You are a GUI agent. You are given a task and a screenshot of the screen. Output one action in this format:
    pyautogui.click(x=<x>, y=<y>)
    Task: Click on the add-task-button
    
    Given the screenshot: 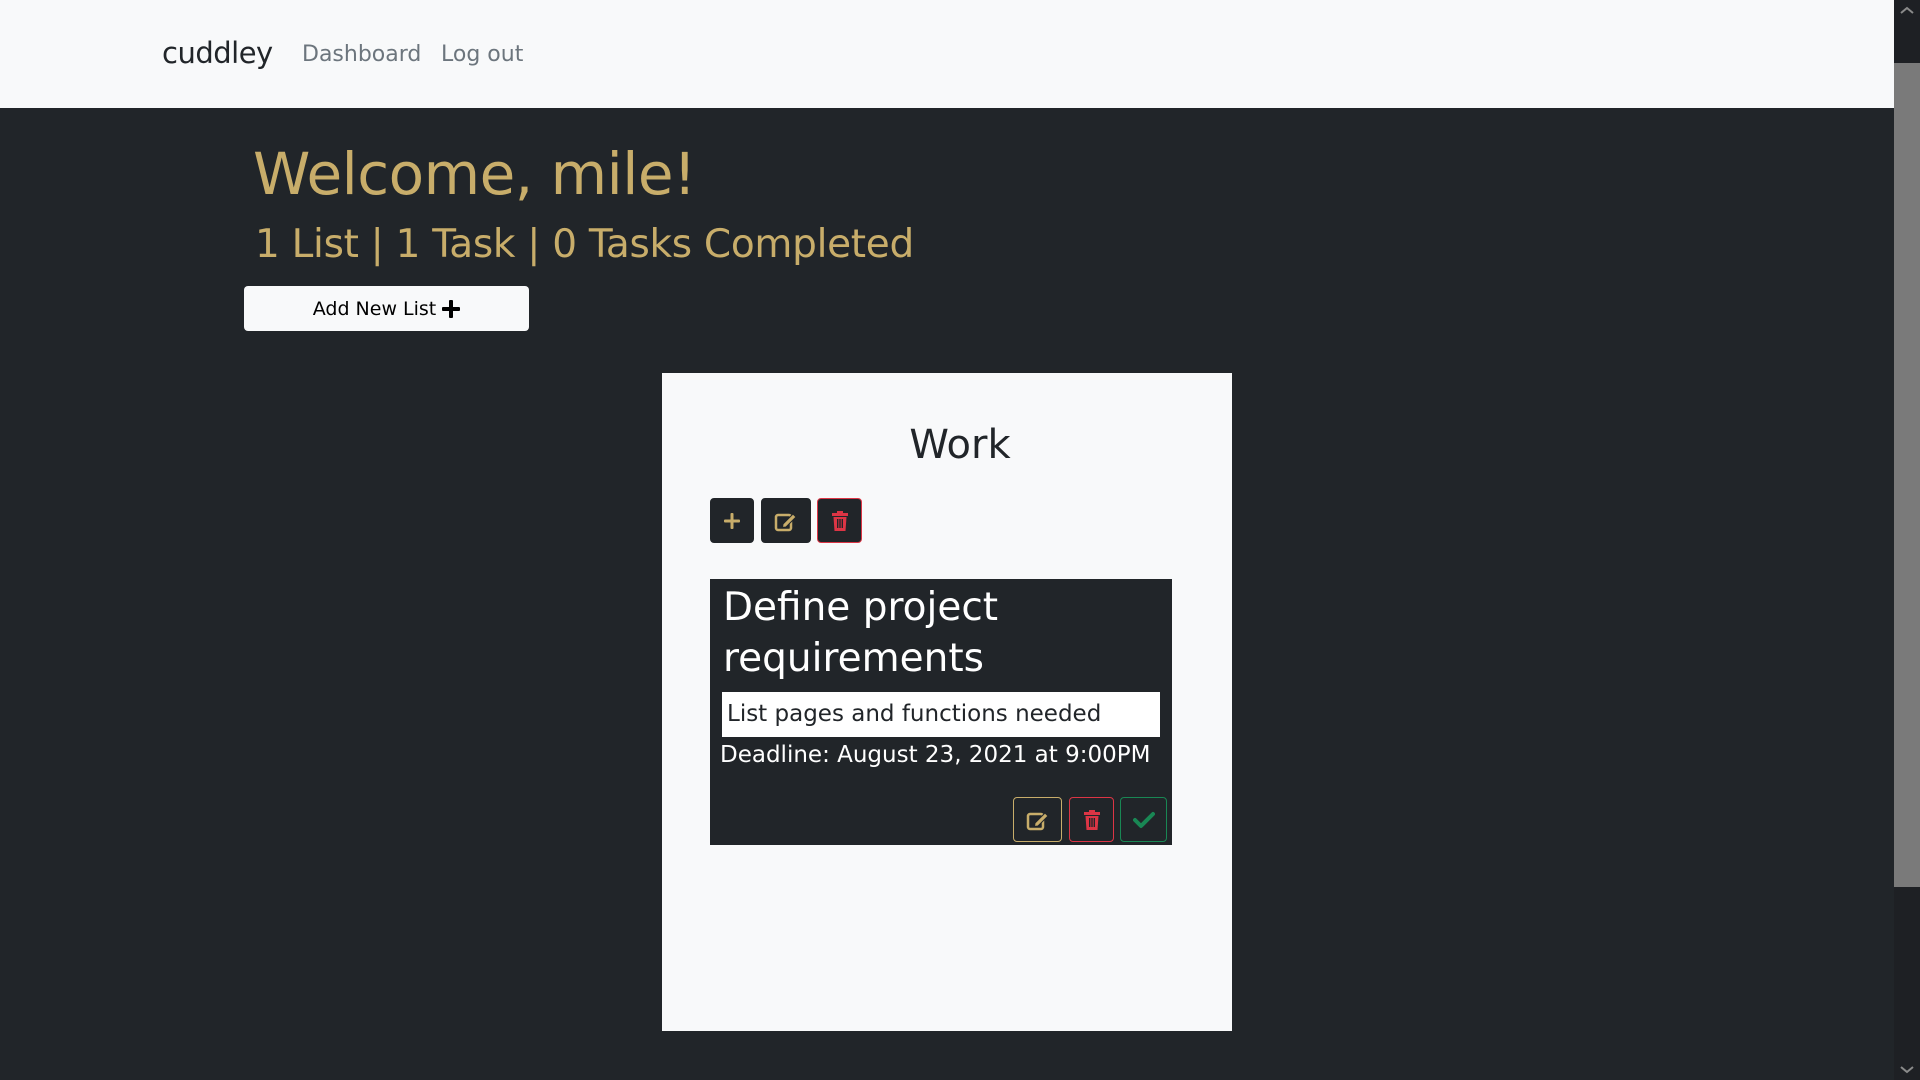 What is the action you would take?
    pyautogui.click(x=732, y=520)
    